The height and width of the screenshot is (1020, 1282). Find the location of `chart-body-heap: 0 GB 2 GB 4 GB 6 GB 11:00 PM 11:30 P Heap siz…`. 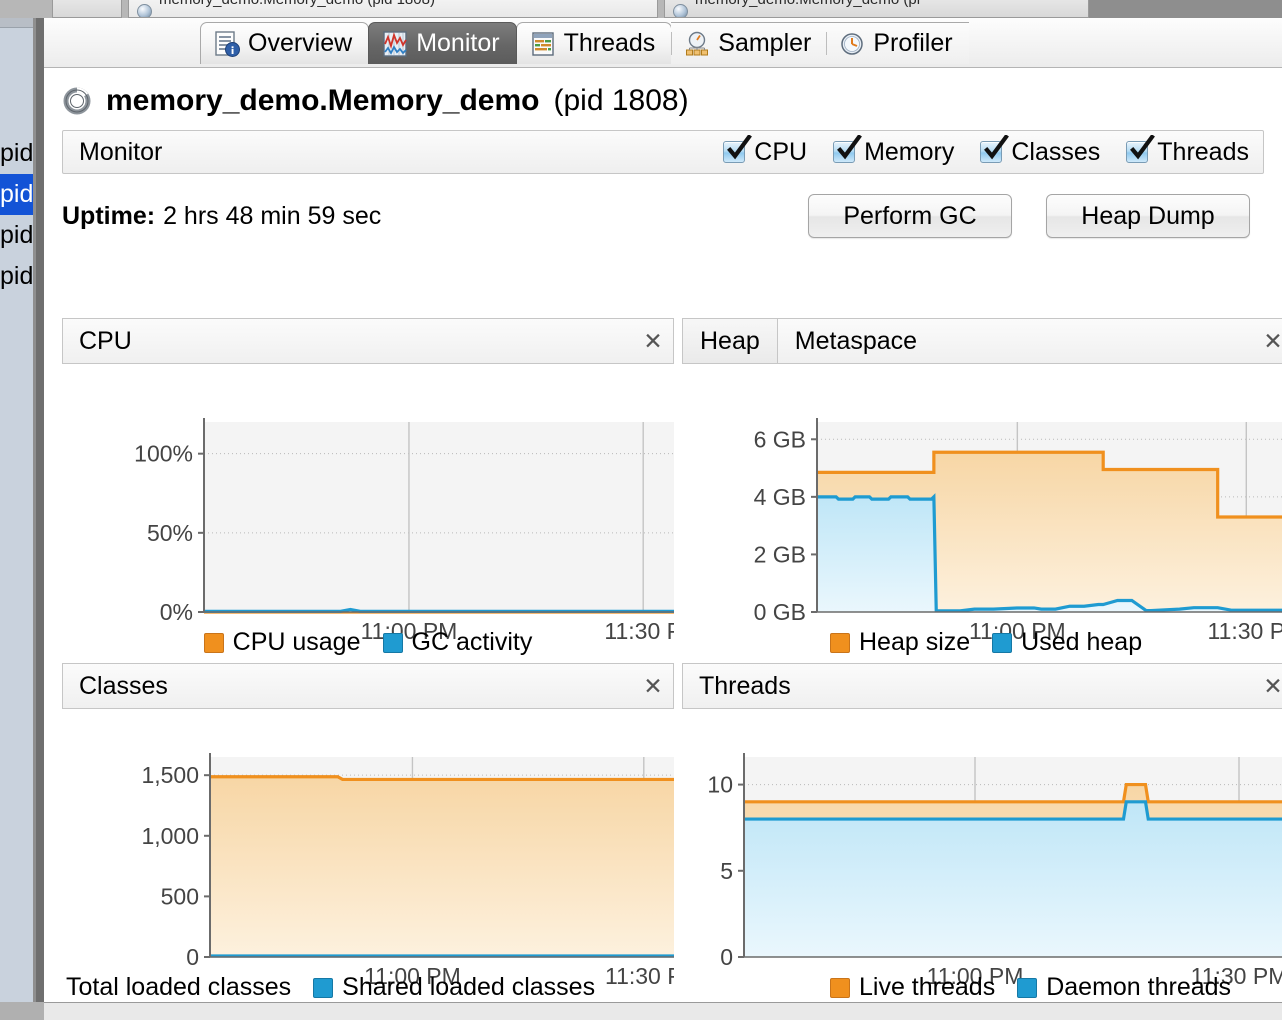

chart-body-heap: 0 GB 2 GB 4 GB 6 GB 11:00 PM 11:30 P Heap siz… is located at coordinates (982, 513).